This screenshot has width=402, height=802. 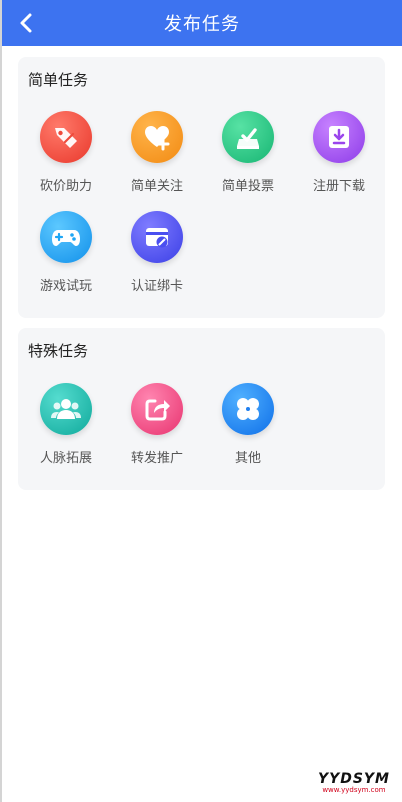 I want to click on heart-plus-icon, so click(x=157, y=137).